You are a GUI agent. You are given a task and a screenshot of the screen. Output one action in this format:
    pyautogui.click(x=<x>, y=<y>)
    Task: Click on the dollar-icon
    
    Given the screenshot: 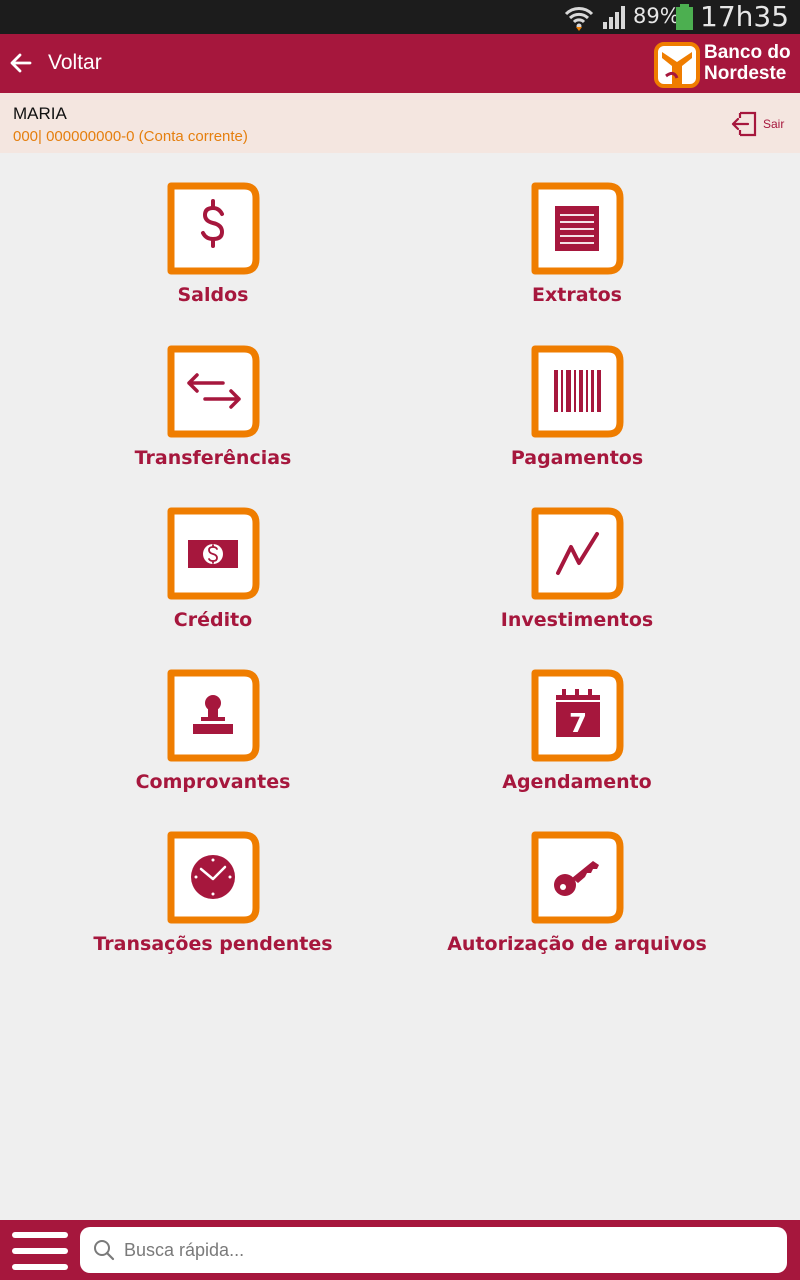 What is the action you would take?
    pyautogui.click(x=213, y=228)
    